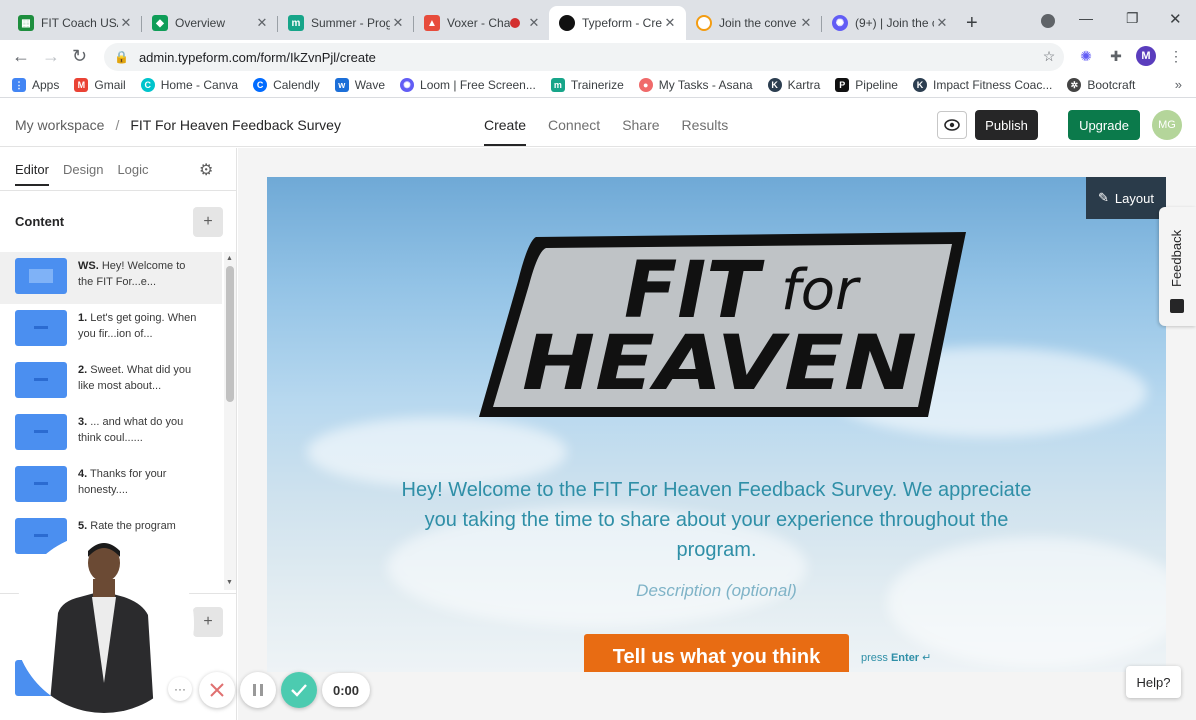 This screenshot has width=1196, height=720. Describe the element at coordinates (75, 23) in the screenshot. I see `browser-tab-fit-coach: ▦ FIT Coach USA ✕` at that location.